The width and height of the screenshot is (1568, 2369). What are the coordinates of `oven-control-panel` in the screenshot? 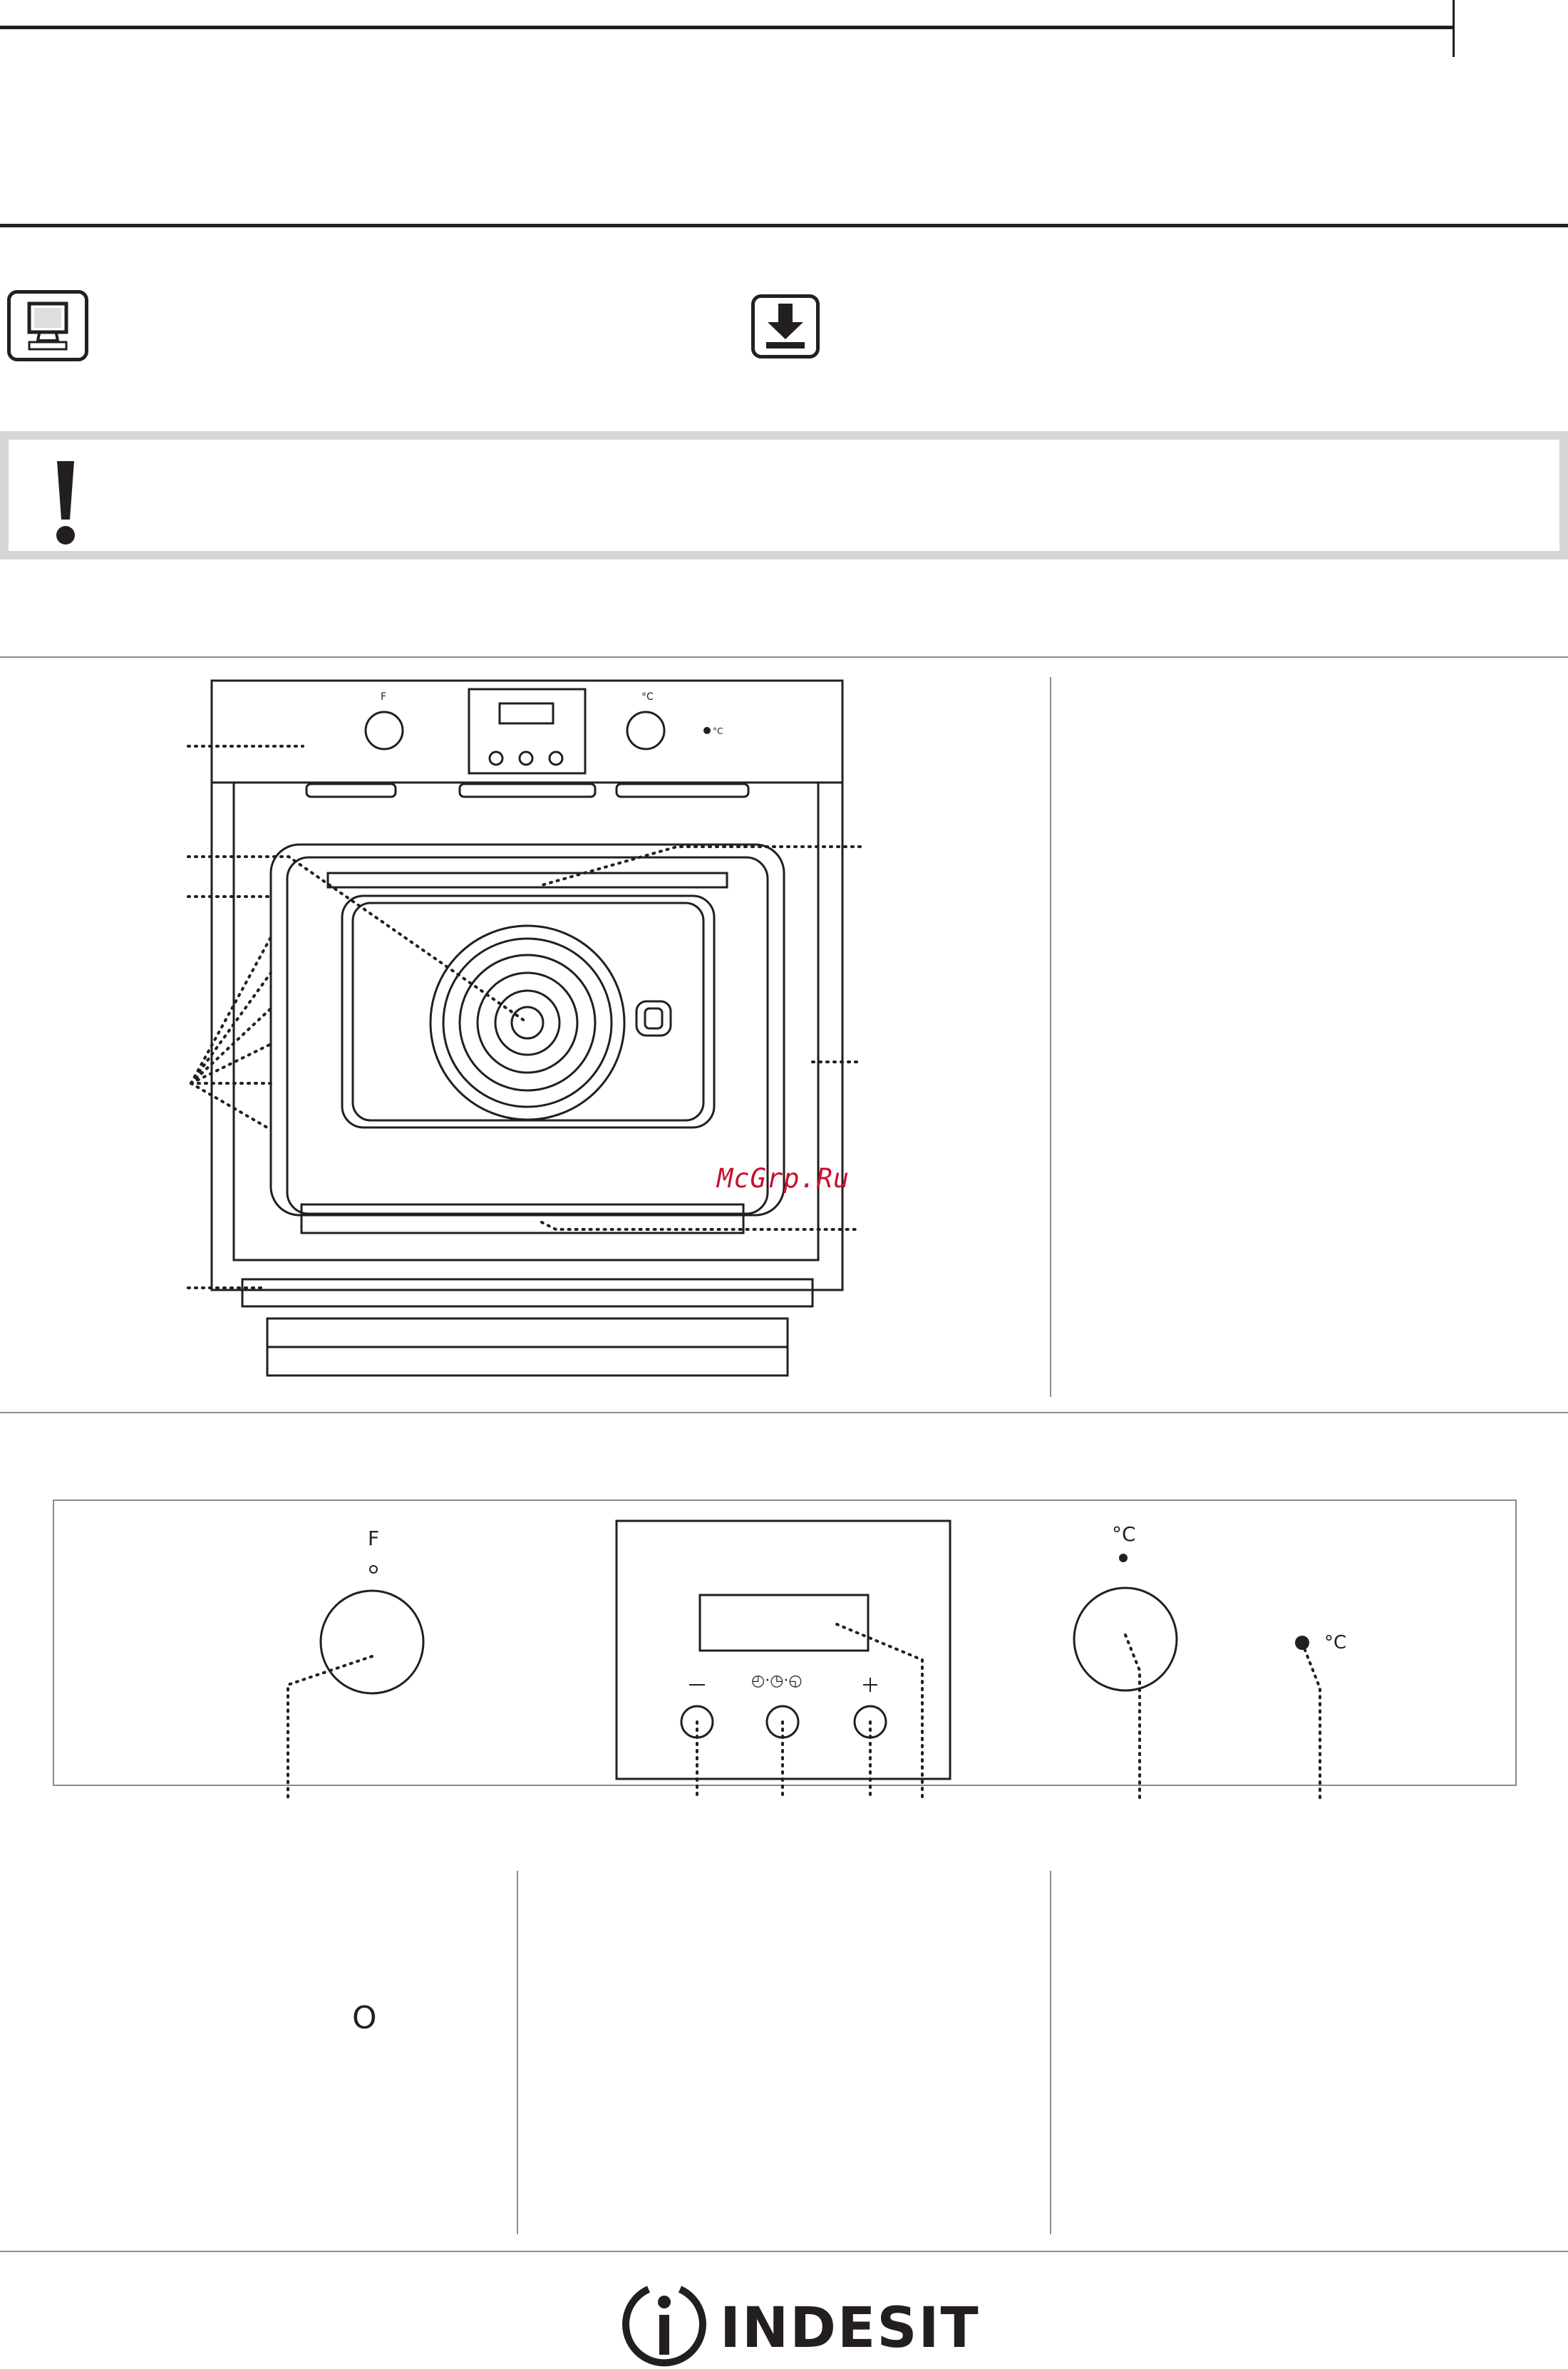 It's located at (527, 731).